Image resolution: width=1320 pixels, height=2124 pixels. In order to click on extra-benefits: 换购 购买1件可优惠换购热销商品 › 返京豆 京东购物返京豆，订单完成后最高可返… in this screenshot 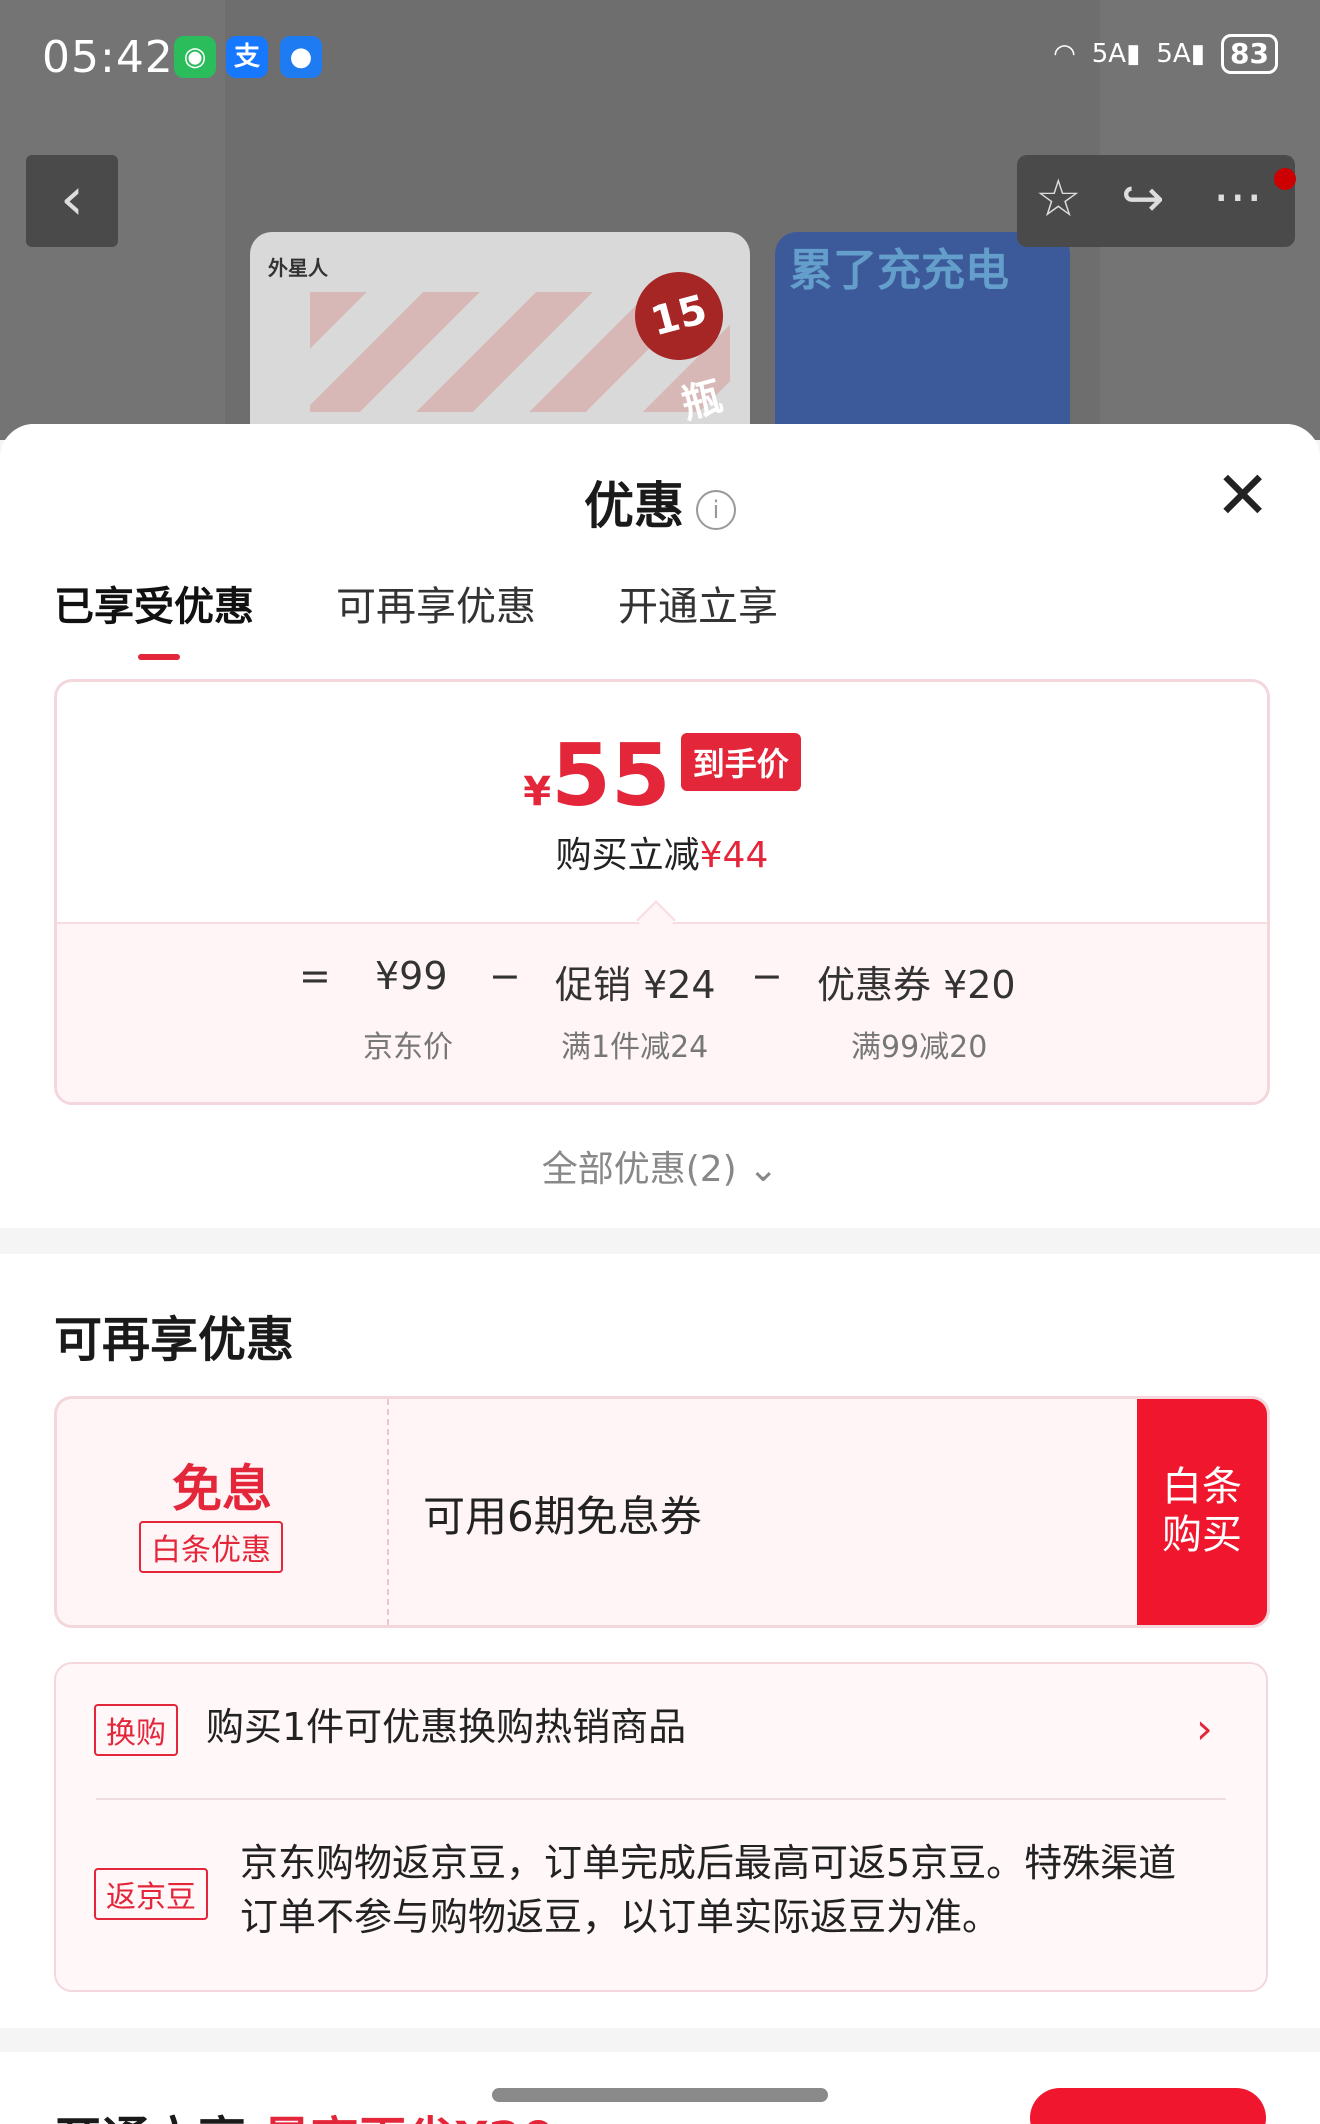, I will do `click(661, 1827)`.